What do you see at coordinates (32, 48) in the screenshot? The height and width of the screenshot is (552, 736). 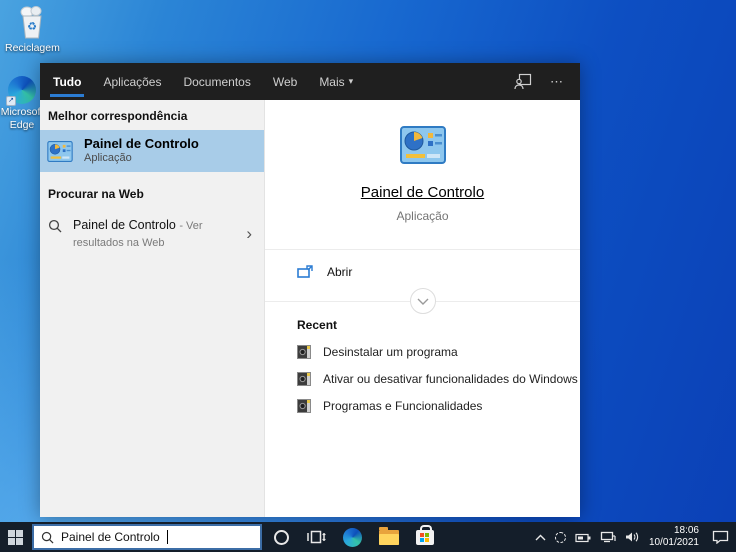 I see `desktop-icon-label: Reciclagem` at bounding box center [32, 48].